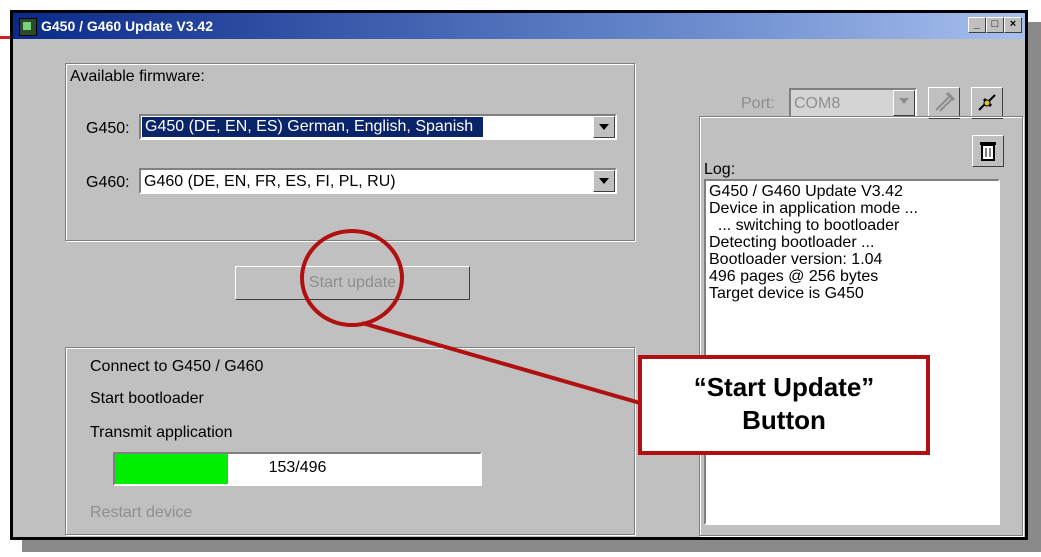  I want to click on annotation-overlay, so click(470, 317).